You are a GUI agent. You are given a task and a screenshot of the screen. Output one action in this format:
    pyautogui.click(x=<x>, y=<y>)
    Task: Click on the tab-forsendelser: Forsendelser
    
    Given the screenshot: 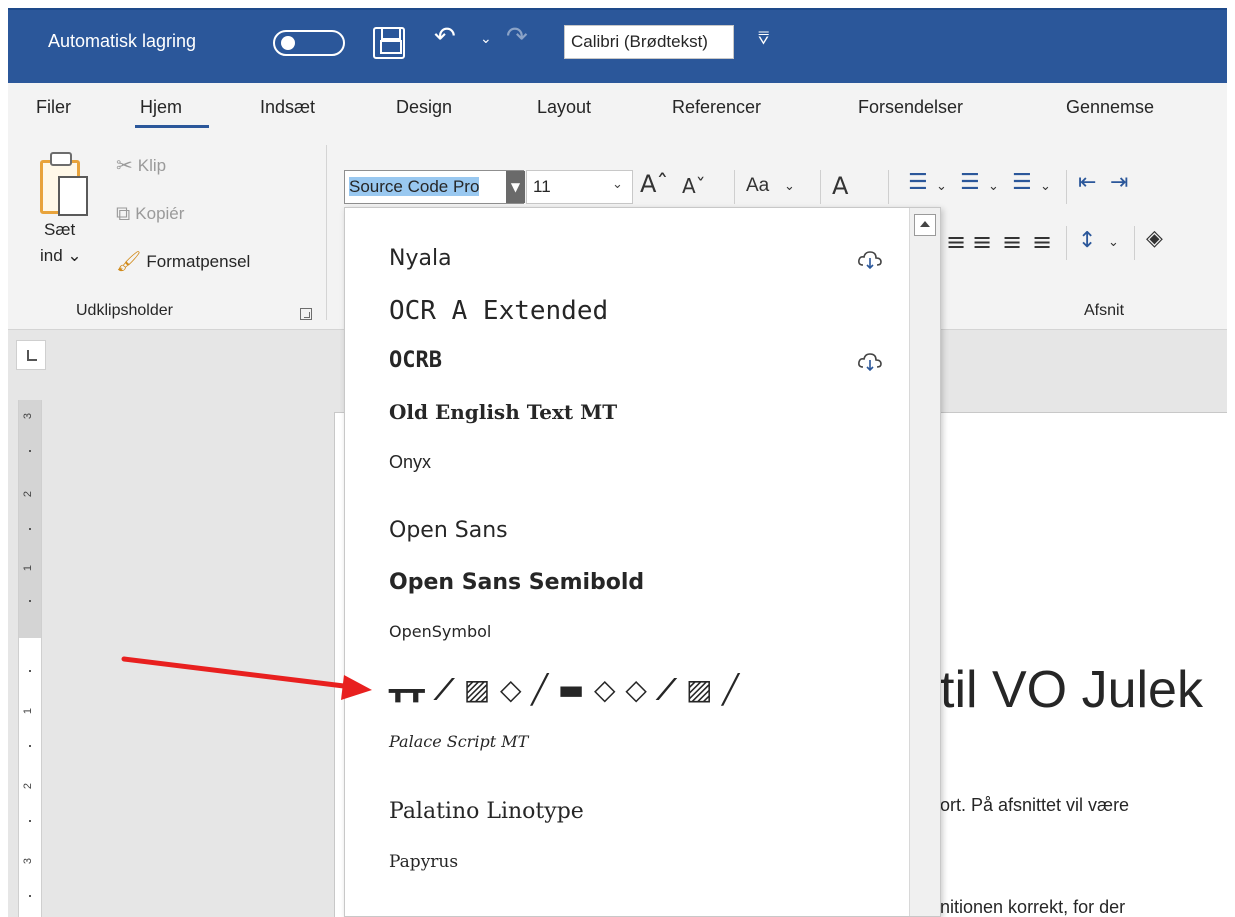 What is the action you would take?
    pyautogui.click(x=910, y=107)
    